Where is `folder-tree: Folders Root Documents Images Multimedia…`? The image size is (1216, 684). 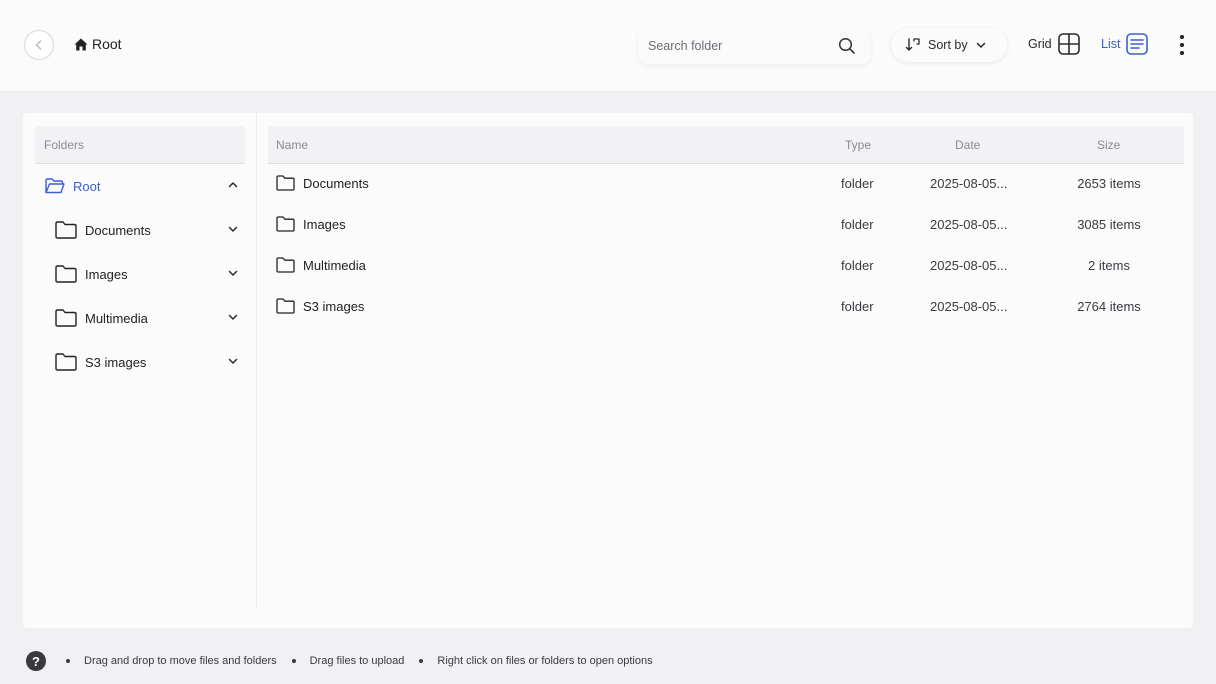
folder-tree: Folders Root Documents Images Multimedia… is located at coordinates (140, 255).